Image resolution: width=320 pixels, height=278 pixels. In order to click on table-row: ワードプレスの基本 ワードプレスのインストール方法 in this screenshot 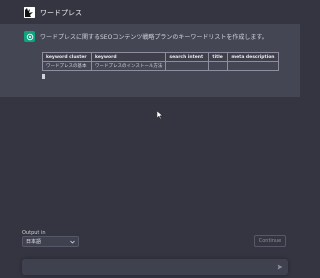, I will do `click(160, 66)`.